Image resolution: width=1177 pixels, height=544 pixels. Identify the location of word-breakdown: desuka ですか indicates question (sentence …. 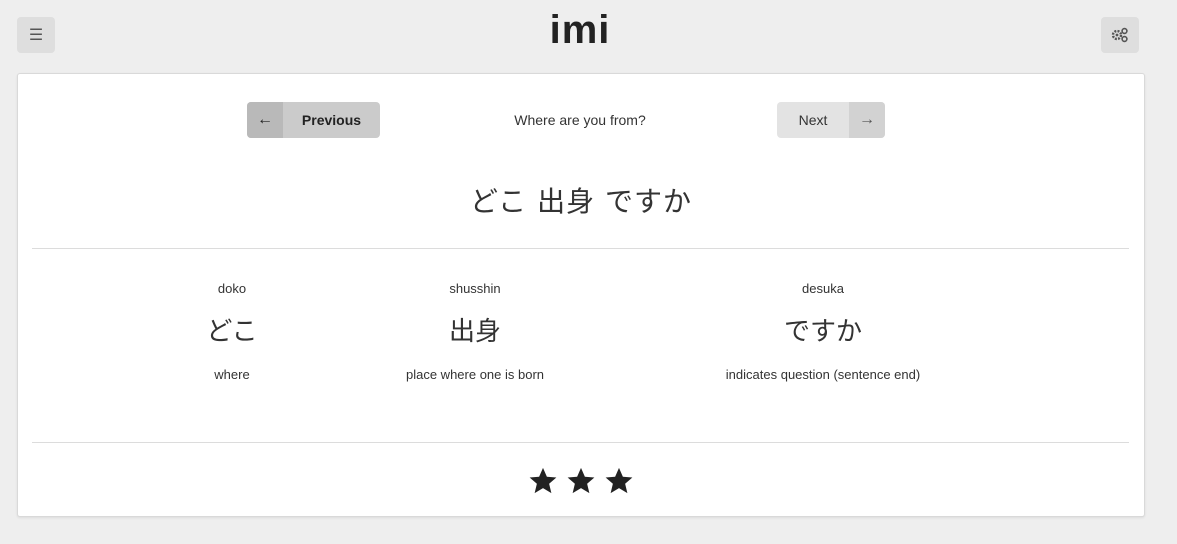
(823, 332).